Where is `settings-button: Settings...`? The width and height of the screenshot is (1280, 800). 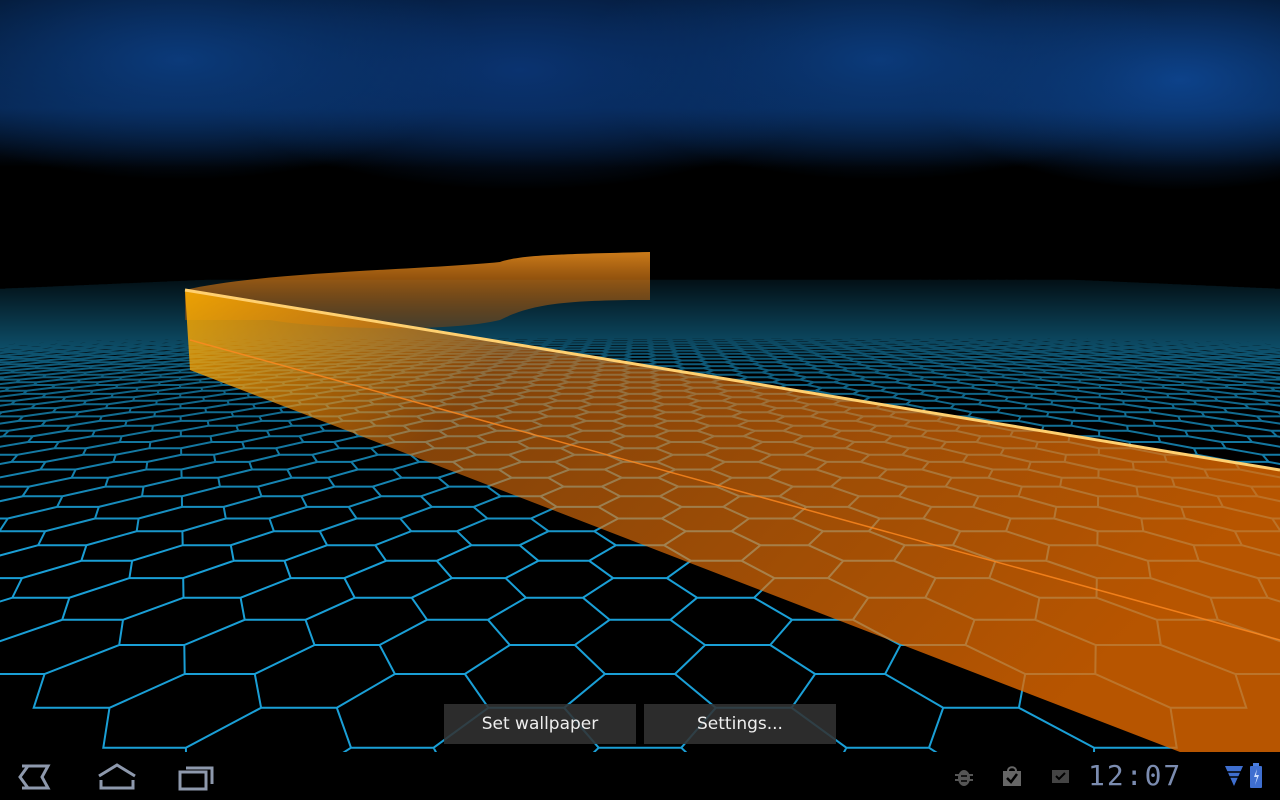
settings-button: Settings... is located at coordinates (740, 724).